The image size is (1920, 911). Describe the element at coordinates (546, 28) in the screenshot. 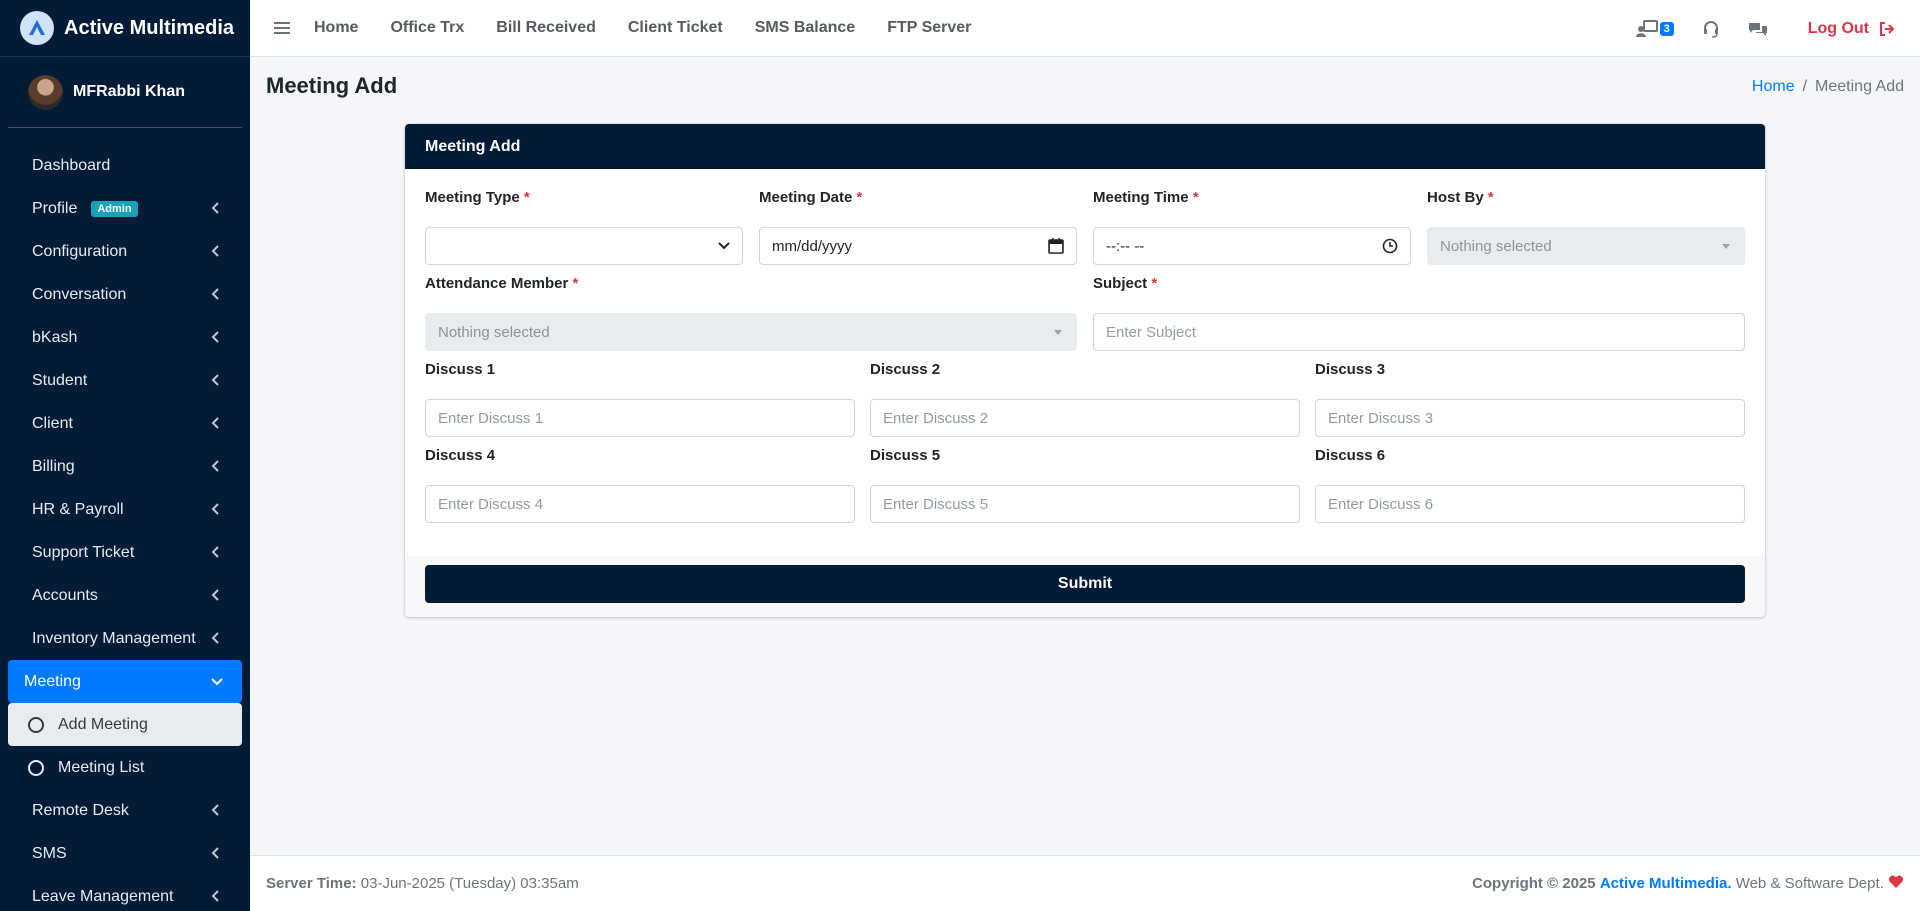

I see `nav-link-bill-received: Bill Received` at that location.